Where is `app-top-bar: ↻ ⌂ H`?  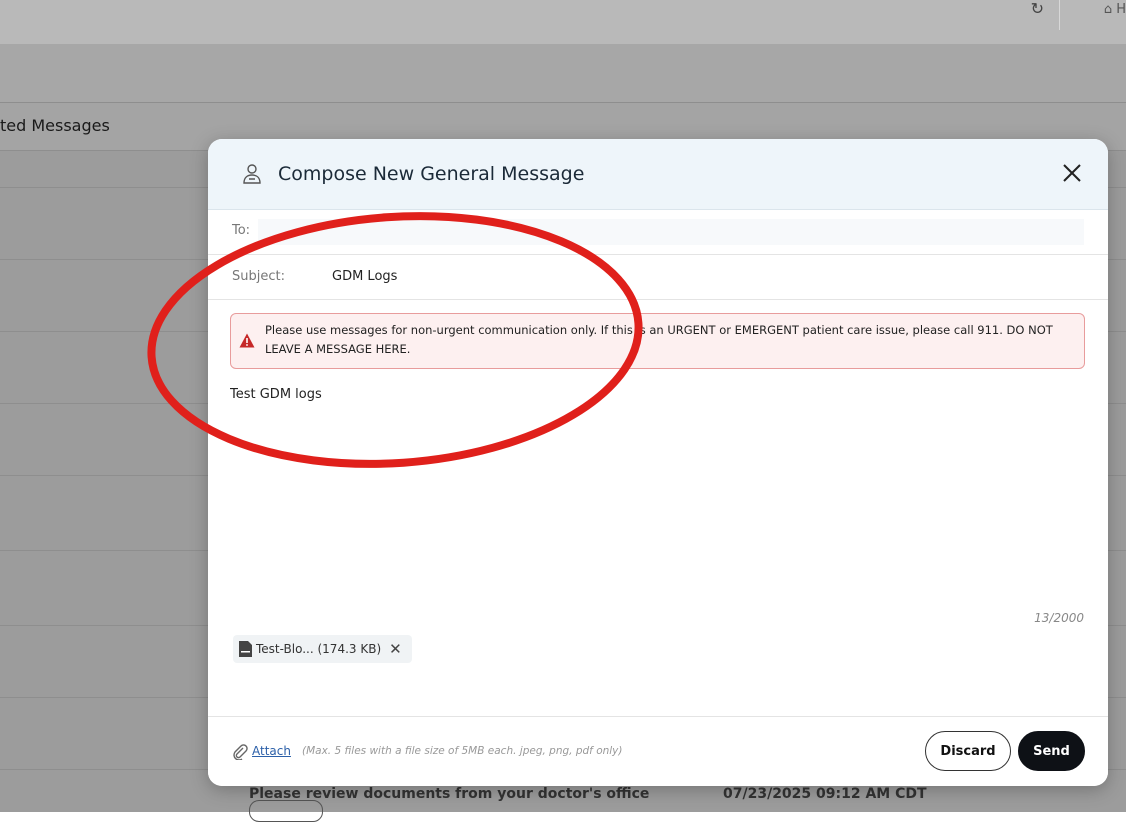 app-top-bar: ↻ ⌂ H is located at coordinates (563, 22).